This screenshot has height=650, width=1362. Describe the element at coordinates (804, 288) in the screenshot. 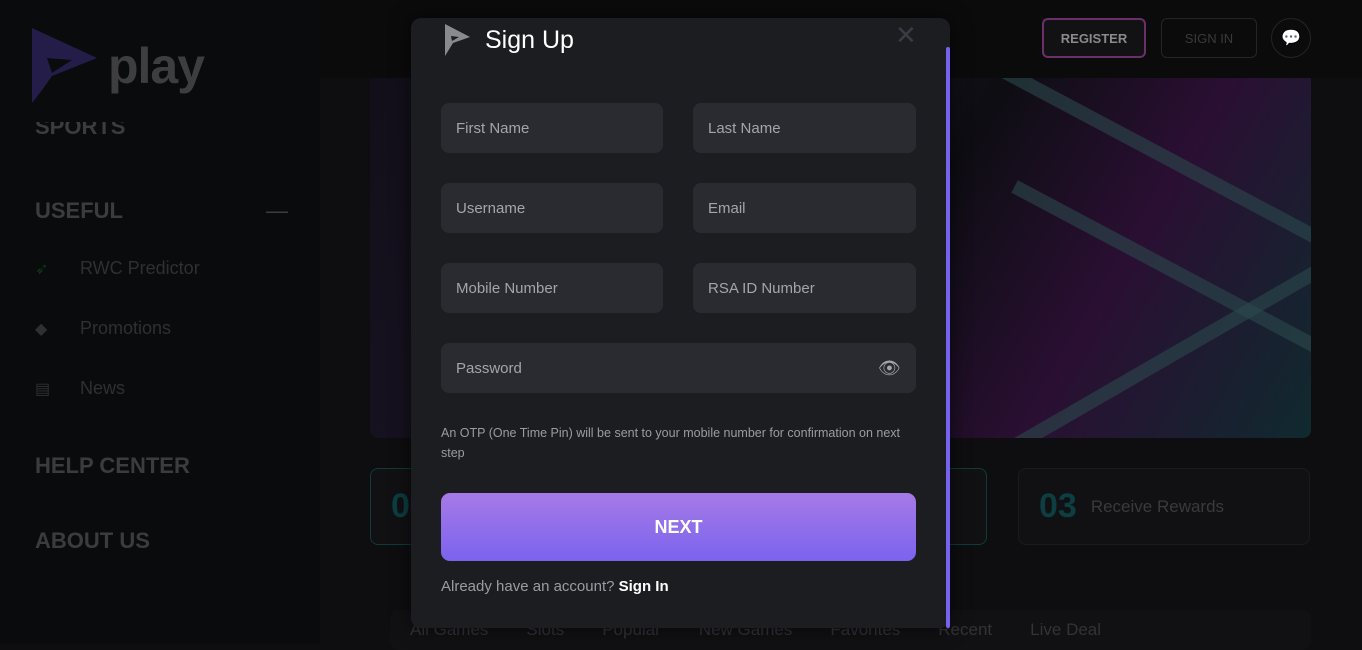

I see `rsa-id-input` at that location.